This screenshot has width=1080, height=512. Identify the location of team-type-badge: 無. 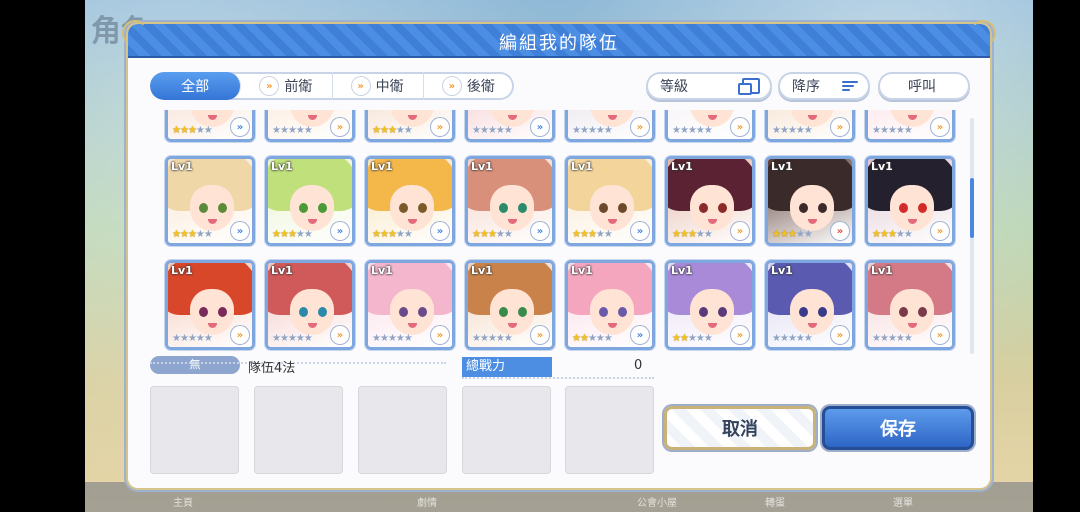
(195, 365).